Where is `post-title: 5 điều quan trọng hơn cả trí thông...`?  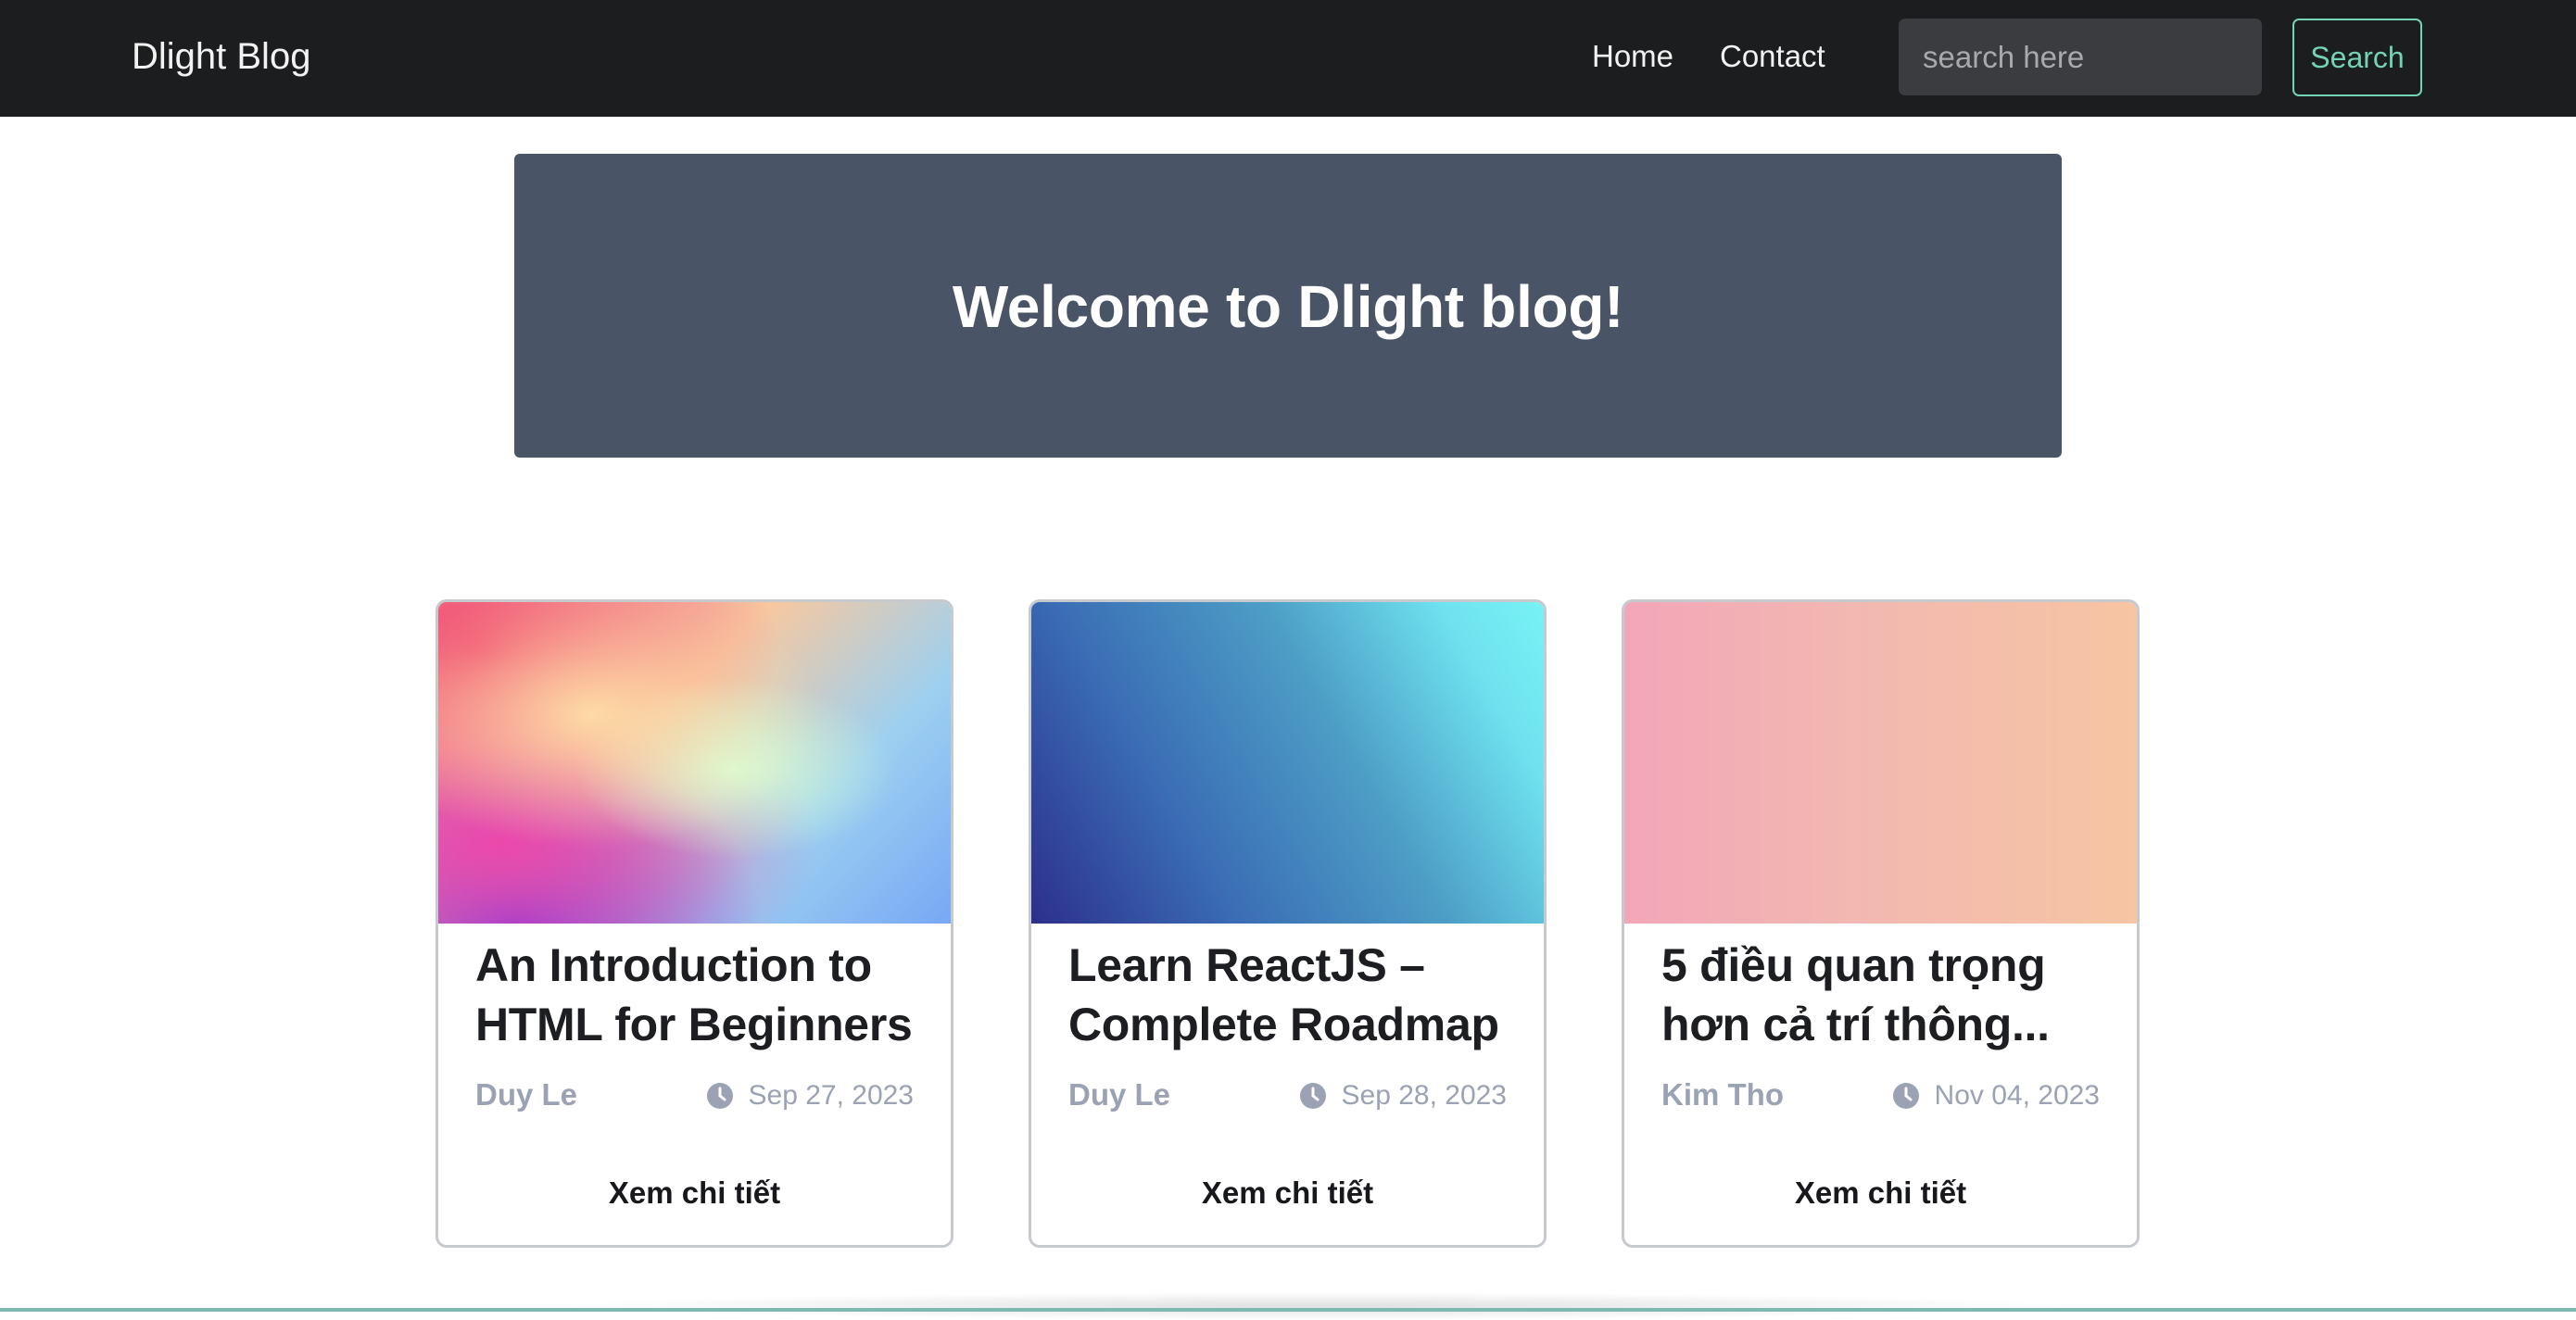
post-title: 5 điều quan trọng hơn cả trí thông... is located at coordinates (1883, 995).